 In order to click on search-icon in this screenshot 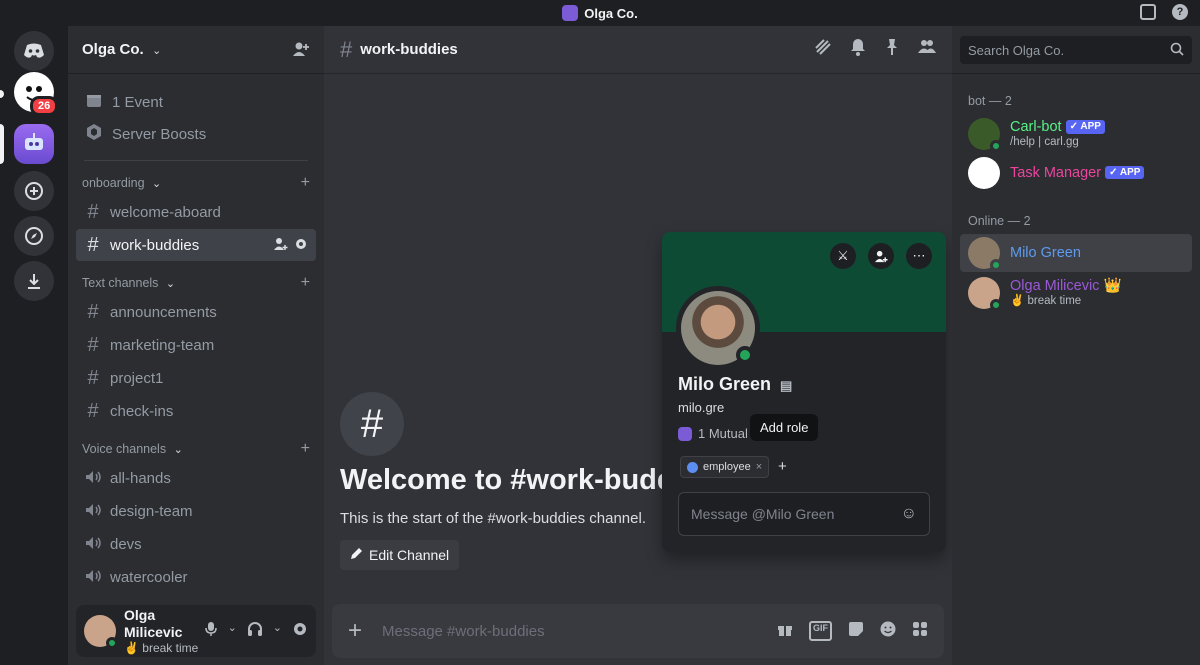, I will do `click(1177, 50)`.